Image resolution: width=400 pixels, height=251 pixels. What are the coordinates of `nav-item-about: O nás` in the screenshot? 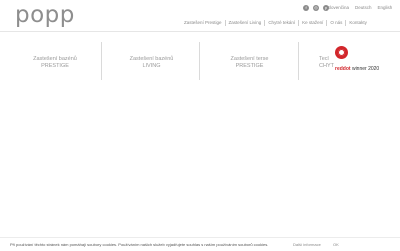 It's located at (335, 23).